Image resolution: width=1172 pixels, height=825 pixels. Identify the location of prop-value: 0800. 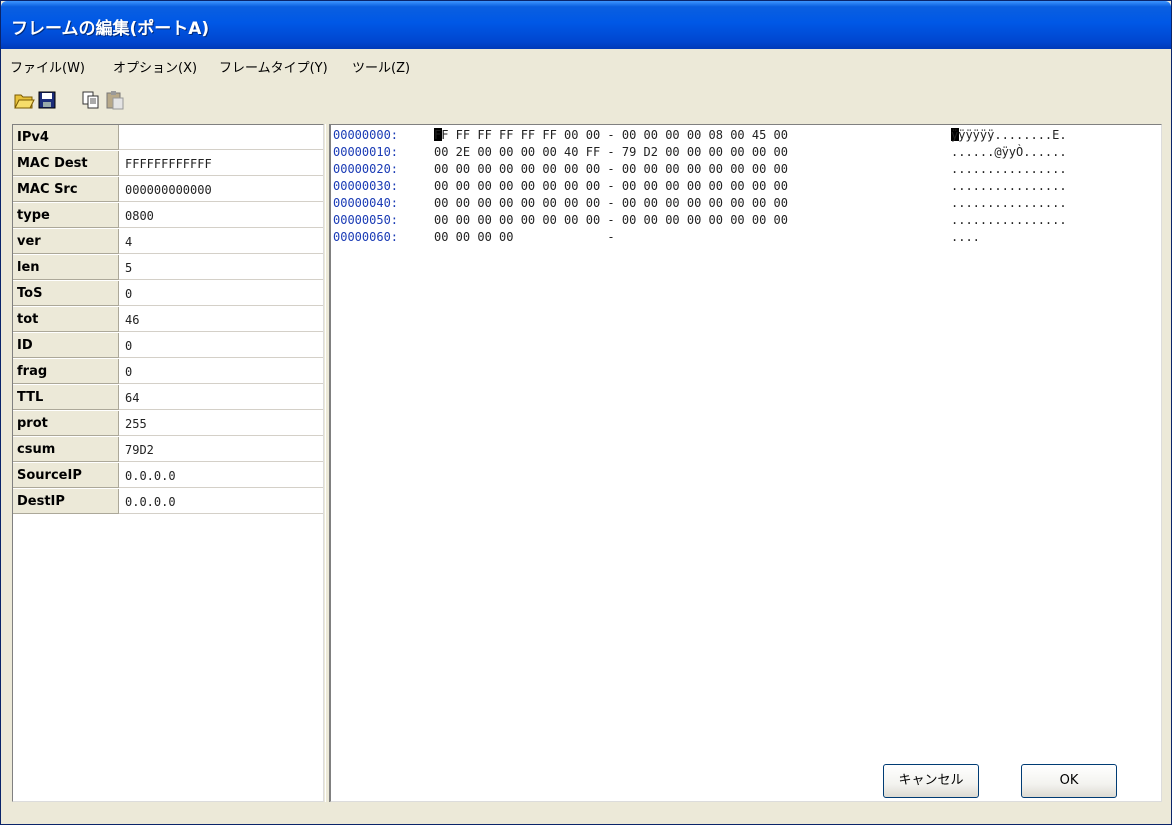
(221, 215).